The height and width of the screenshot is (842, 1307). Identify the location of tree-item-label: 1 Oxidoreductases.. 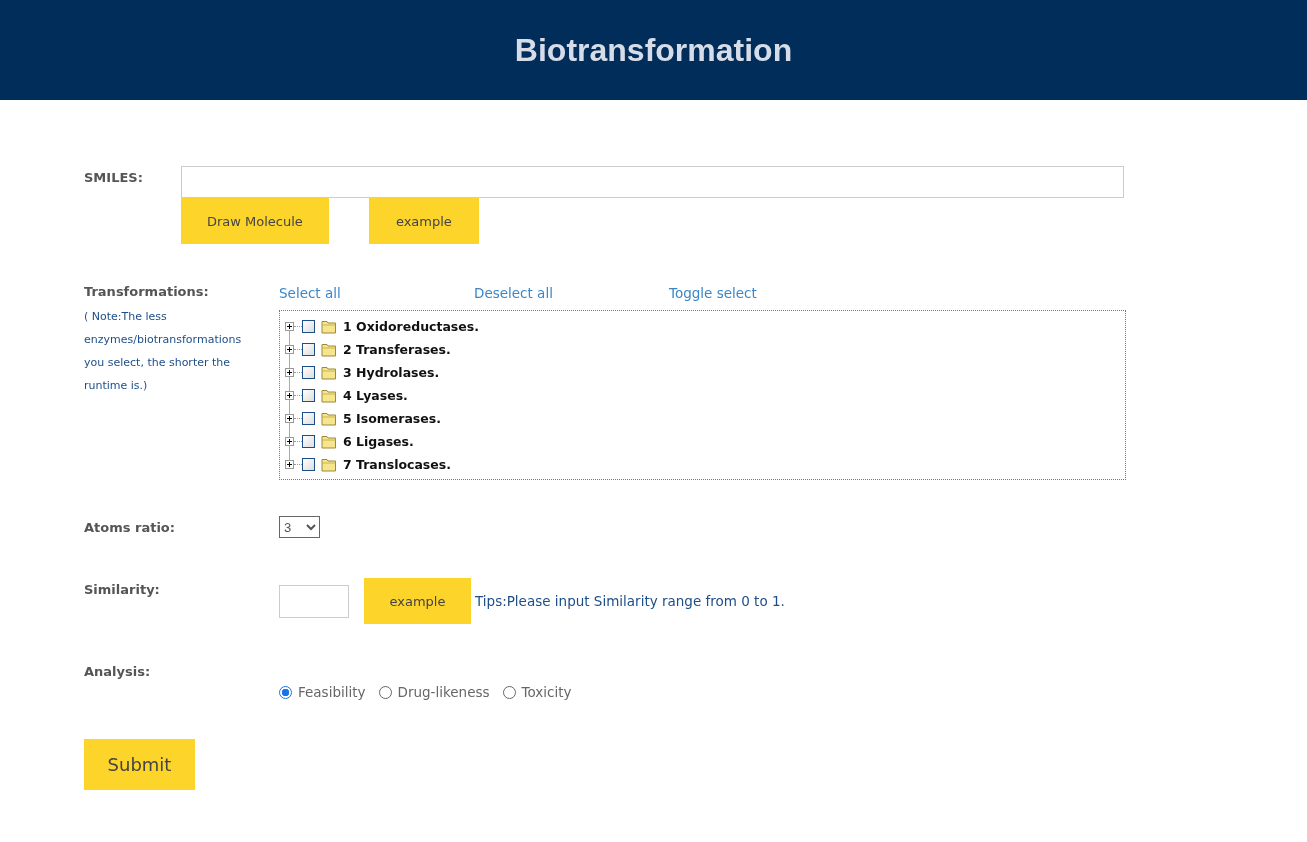
(411, 326).